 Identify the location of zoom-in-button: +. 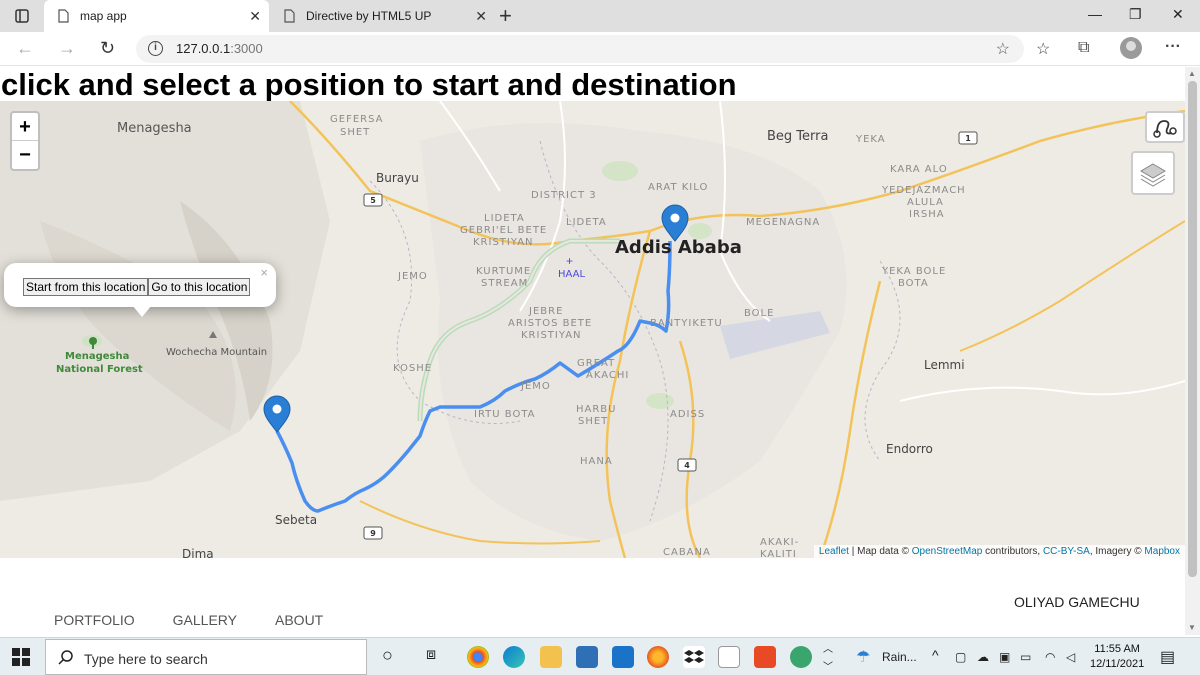
(25, 127).